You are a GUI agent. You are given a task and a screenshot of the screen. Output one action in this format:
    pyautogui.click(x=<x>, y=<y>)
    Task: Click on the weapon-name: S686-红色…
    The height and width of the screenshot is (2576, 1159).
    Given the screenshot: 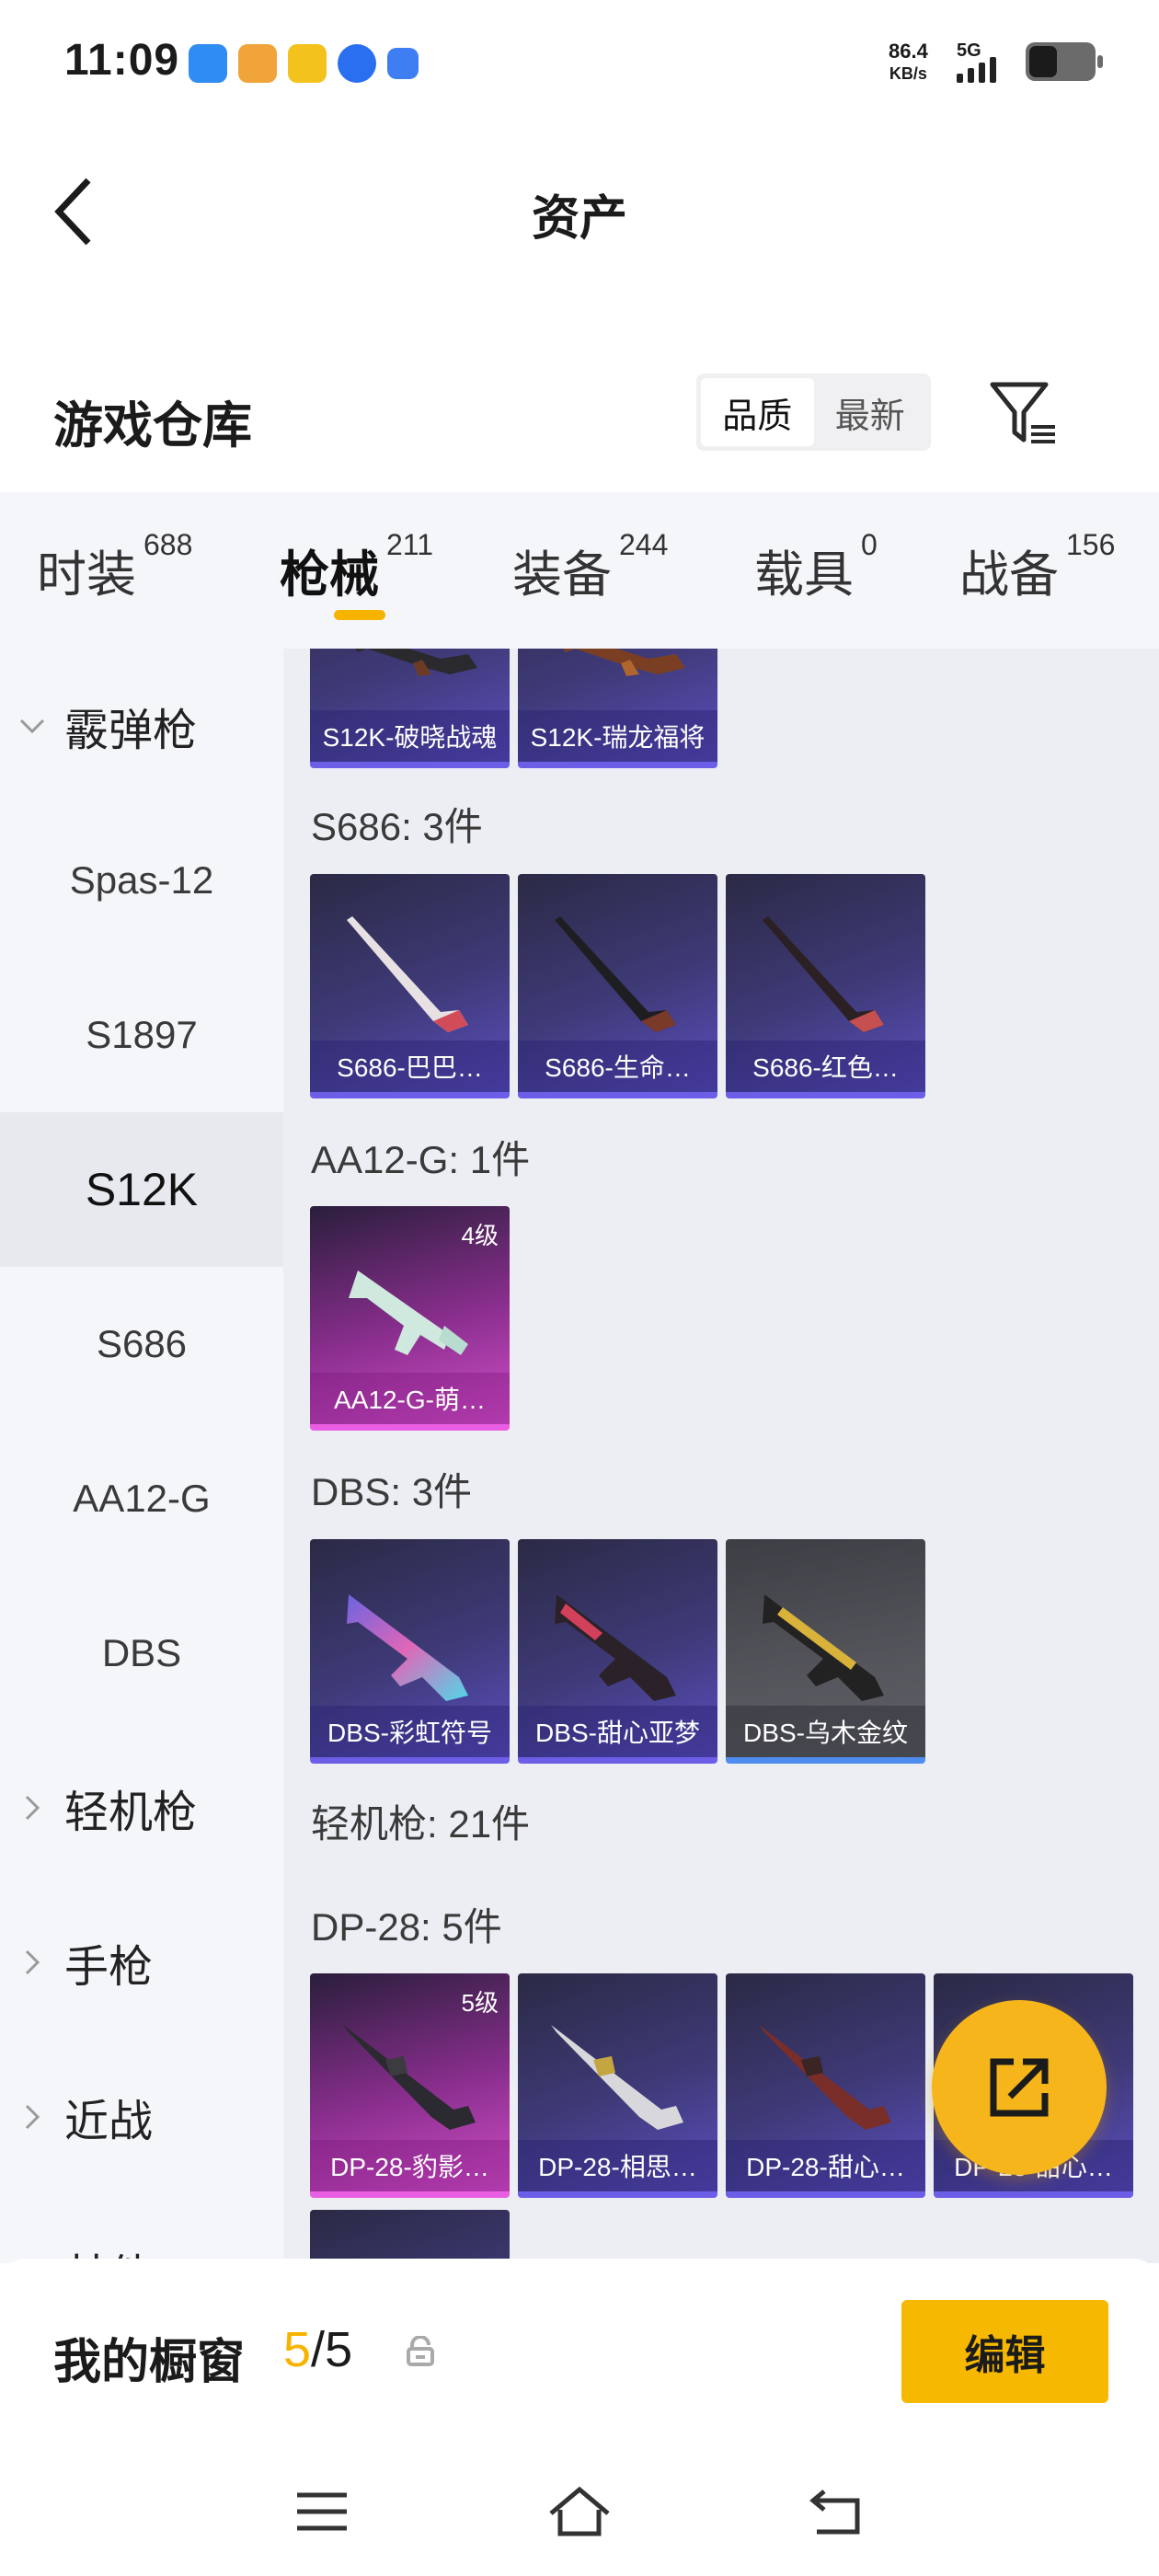 What is the action you would take?
    pyautogui.click(x=825, y=1066)
    